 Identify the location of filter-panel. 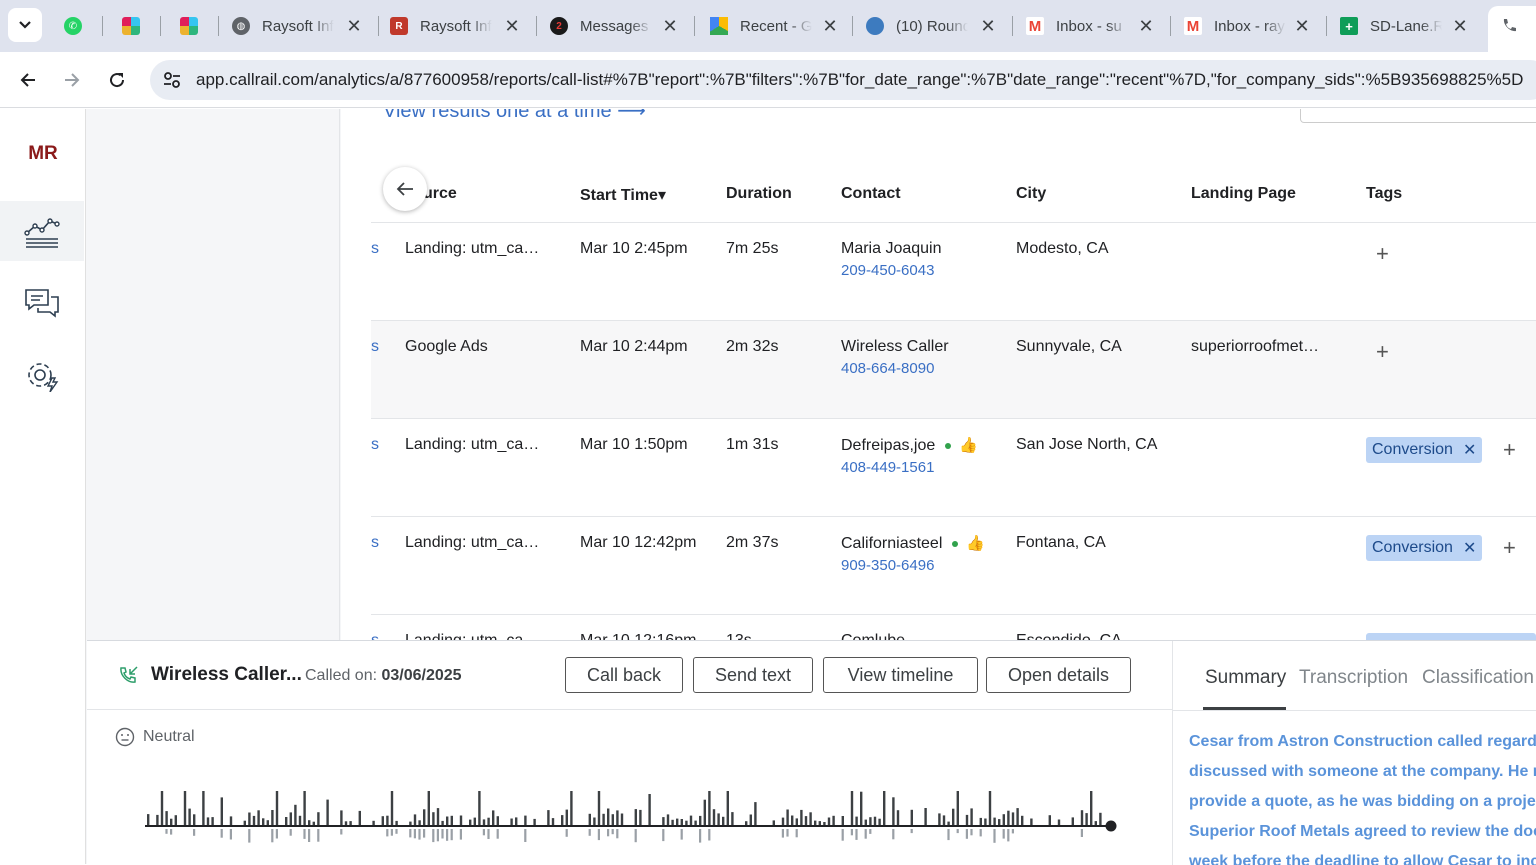
(213, 375).